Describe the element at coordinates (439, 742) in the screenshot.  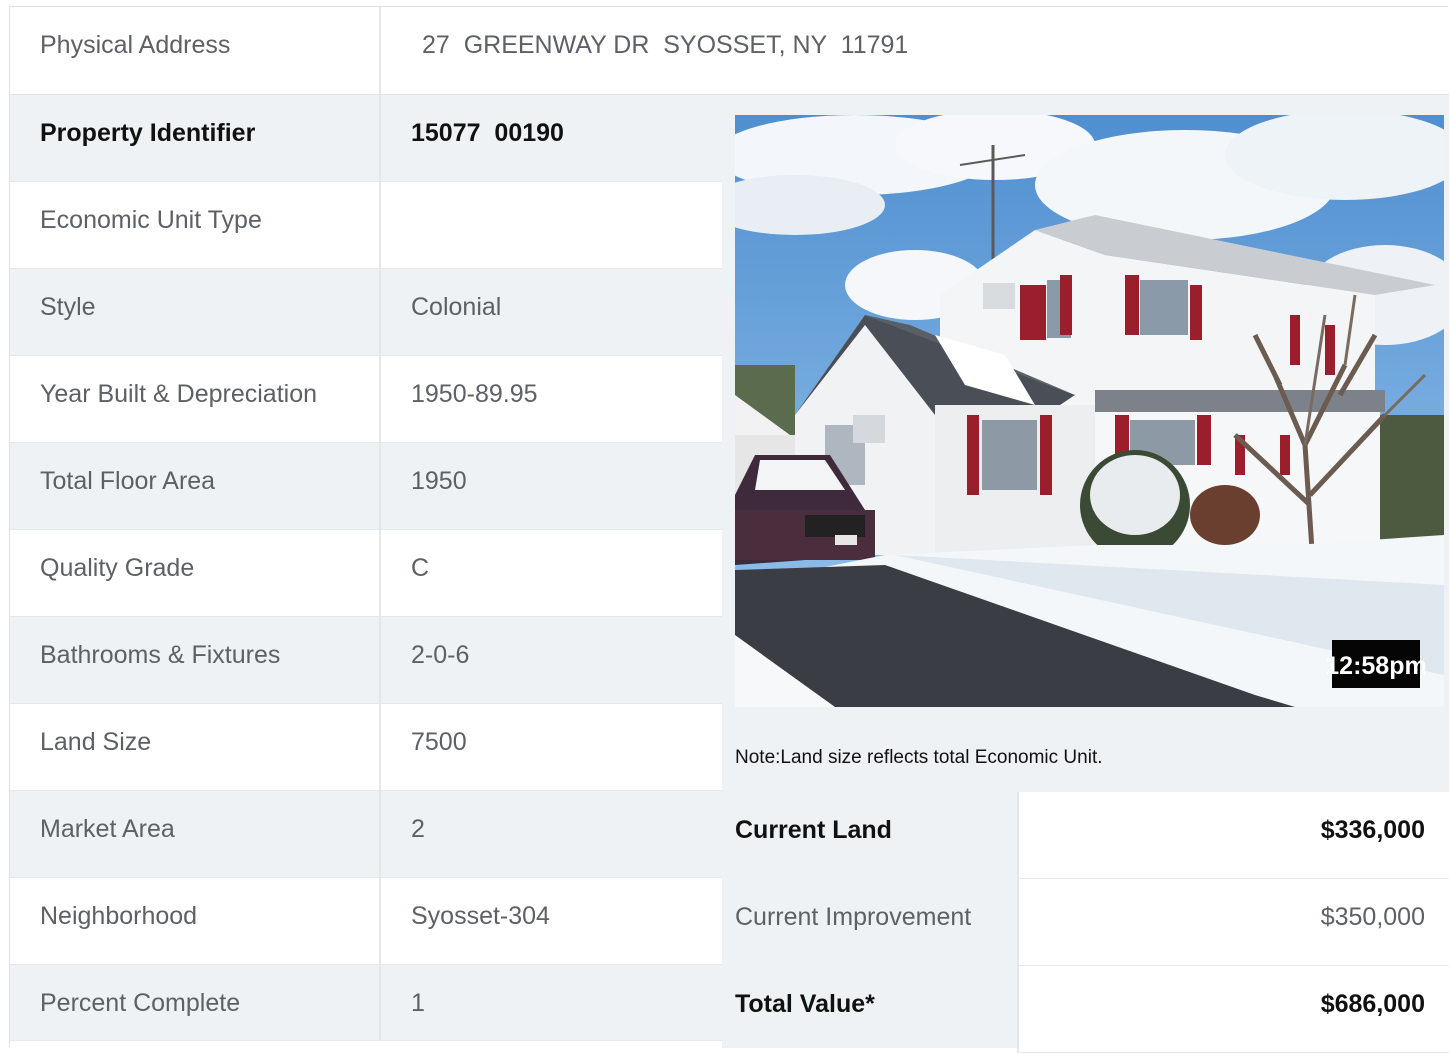
I see `row-value: 7500` at that location.